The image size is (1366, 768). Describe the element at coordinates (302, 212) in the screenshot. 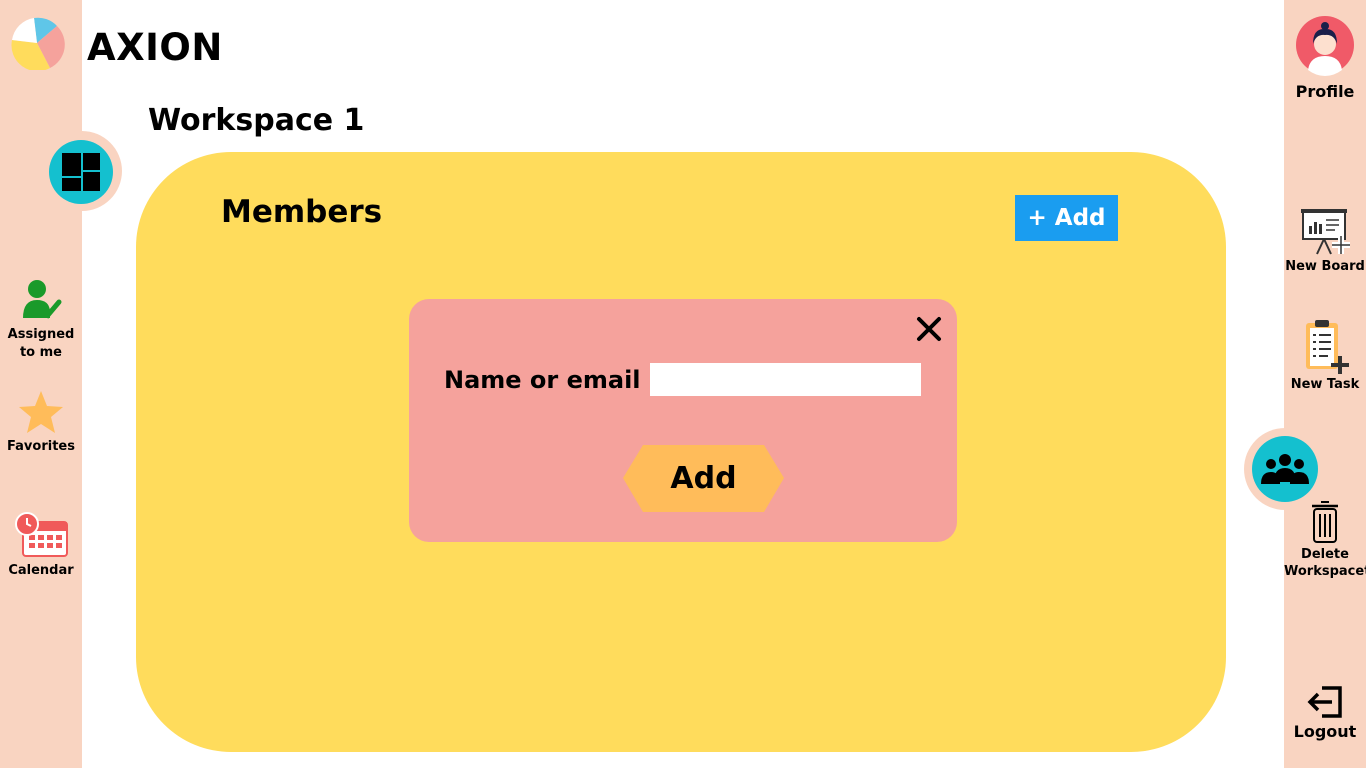

I see `members-heading: Members` at that location.